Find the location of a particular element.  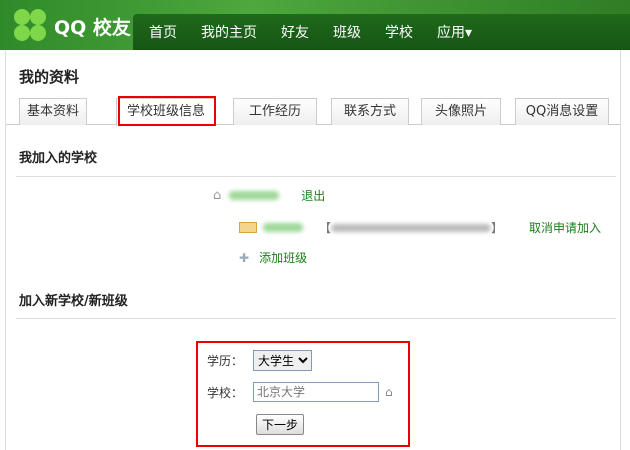

school-label: 学校： is located at coordinates (225, 392).